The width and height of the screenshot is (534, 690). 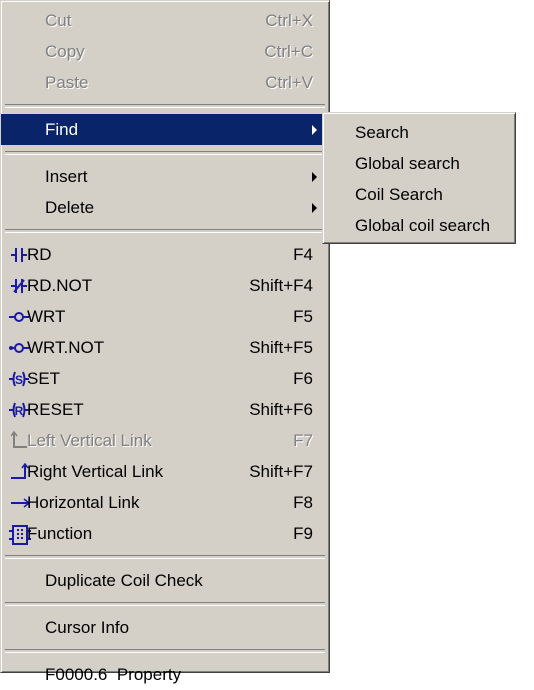 I want to click on shortcut-label: F7, so click(x=303, y=440).